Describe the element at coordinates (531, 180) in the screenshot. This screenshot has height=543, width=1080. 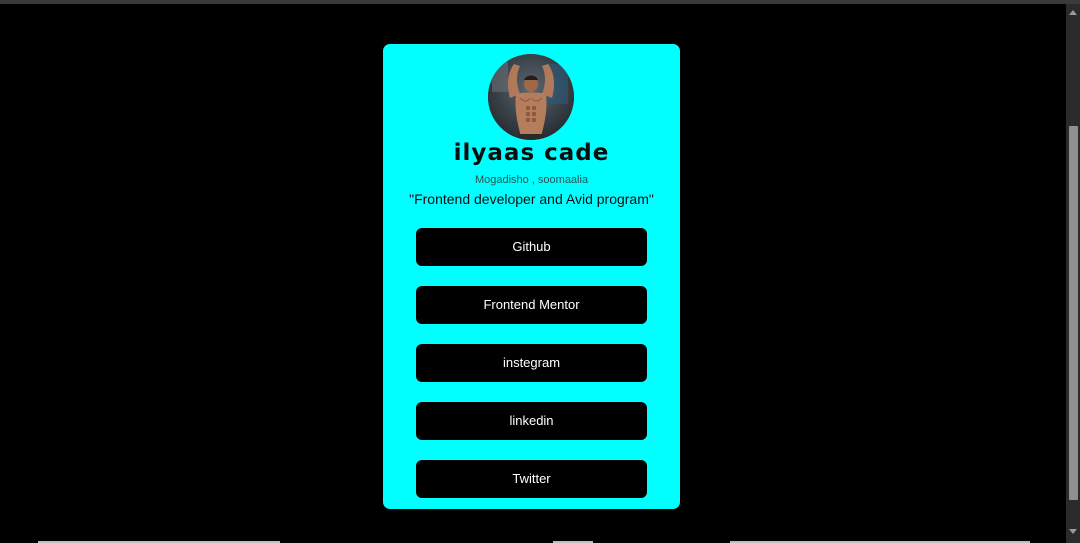
I see `profile-location: Mogadisho , soomaalia` at that location.